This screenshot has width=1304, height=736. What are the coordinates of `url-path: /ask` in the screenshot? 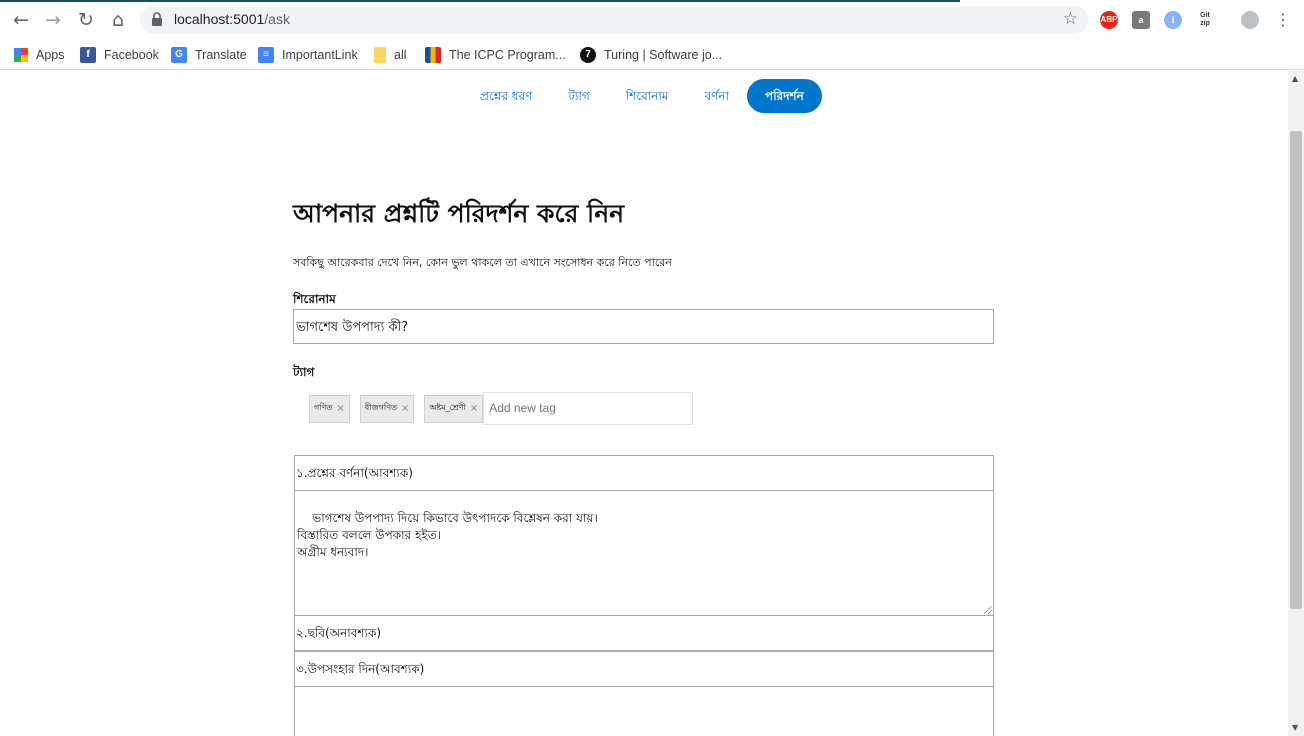 It's located at (277, 19).